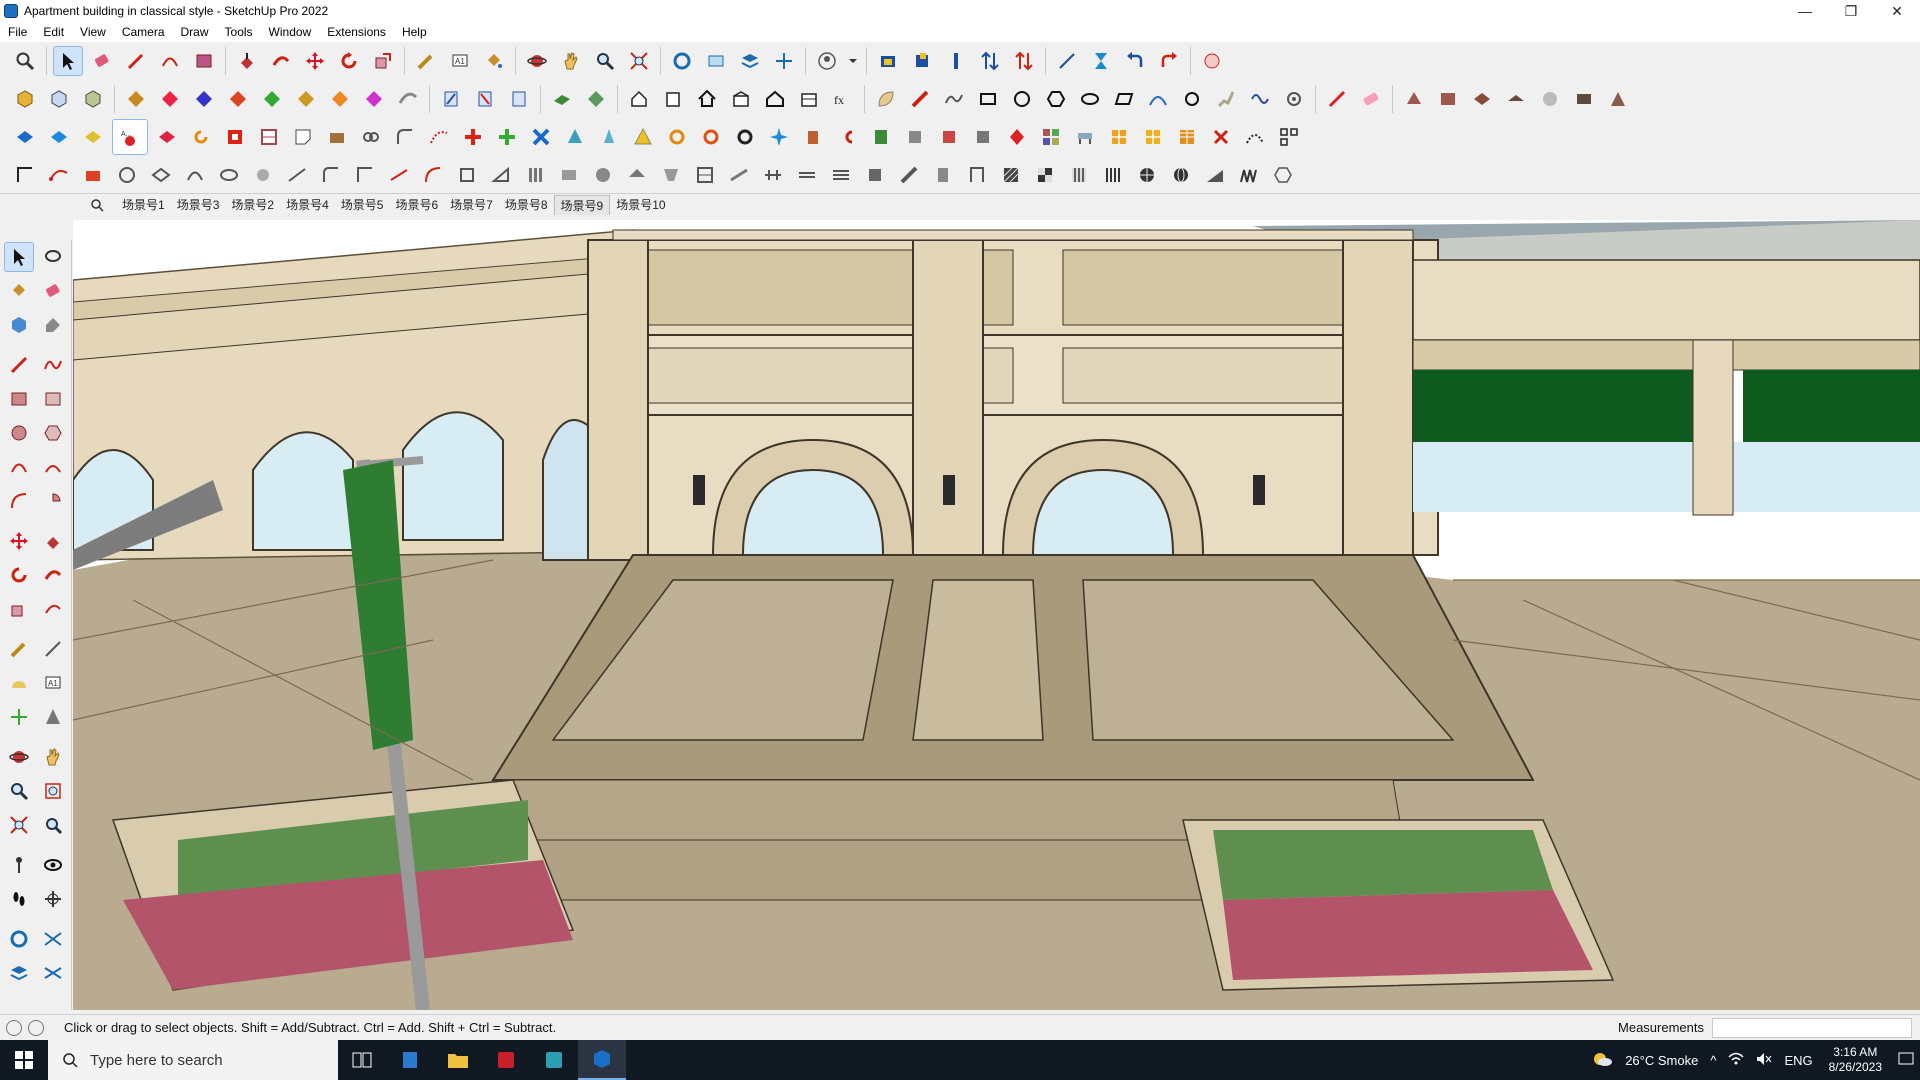  Describe the element at coordinates (677, 137) in the screenshot. I see `orange-ring-icon` at that location.